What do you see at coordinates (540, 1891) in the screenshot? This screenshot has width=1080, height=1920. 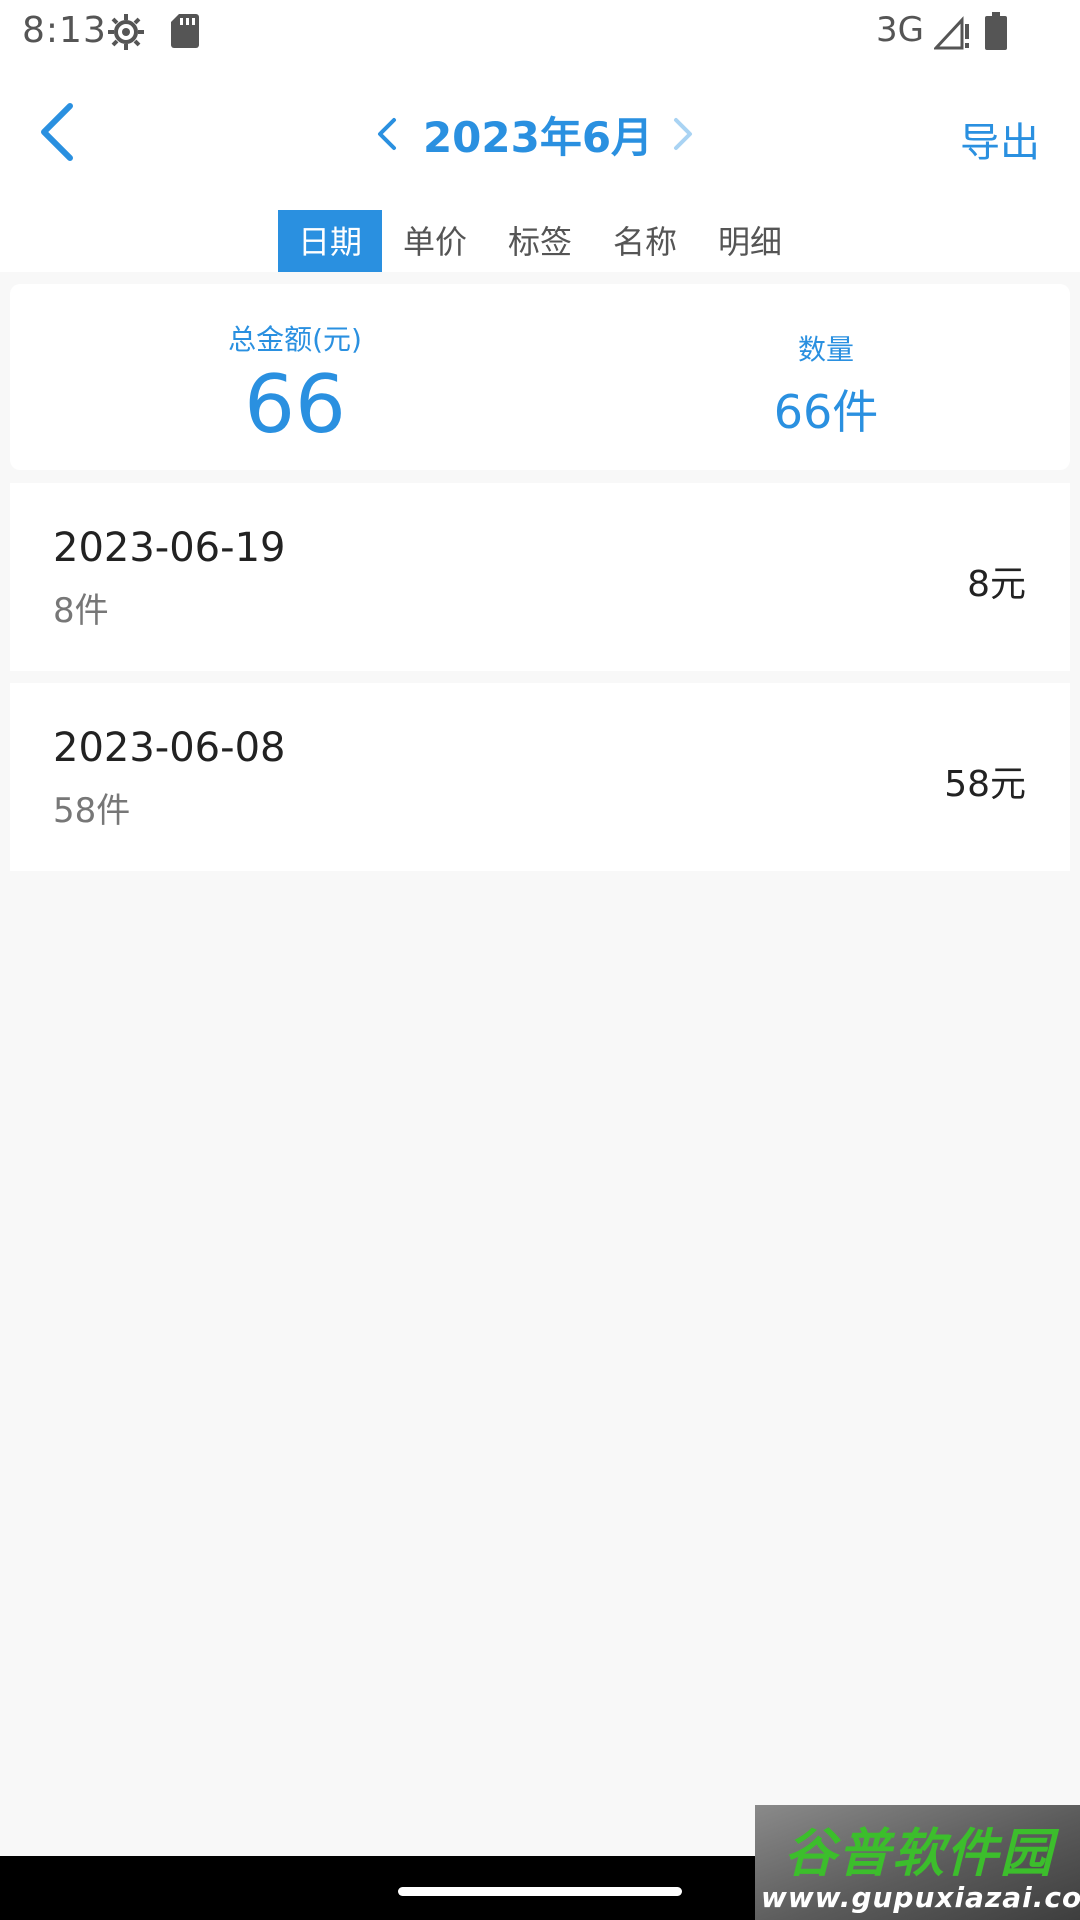 I see `home-indicator` at bounding box center [540, 1891].